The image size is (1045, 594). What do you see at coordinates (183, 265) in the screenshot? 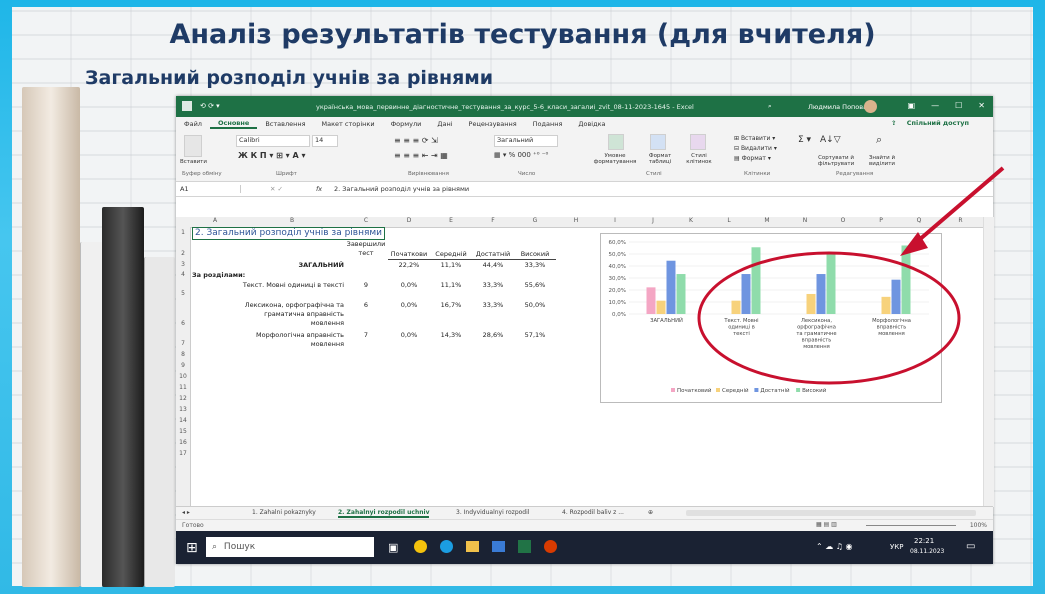
I see `row-header: 3` at bounding box center [183, 265].